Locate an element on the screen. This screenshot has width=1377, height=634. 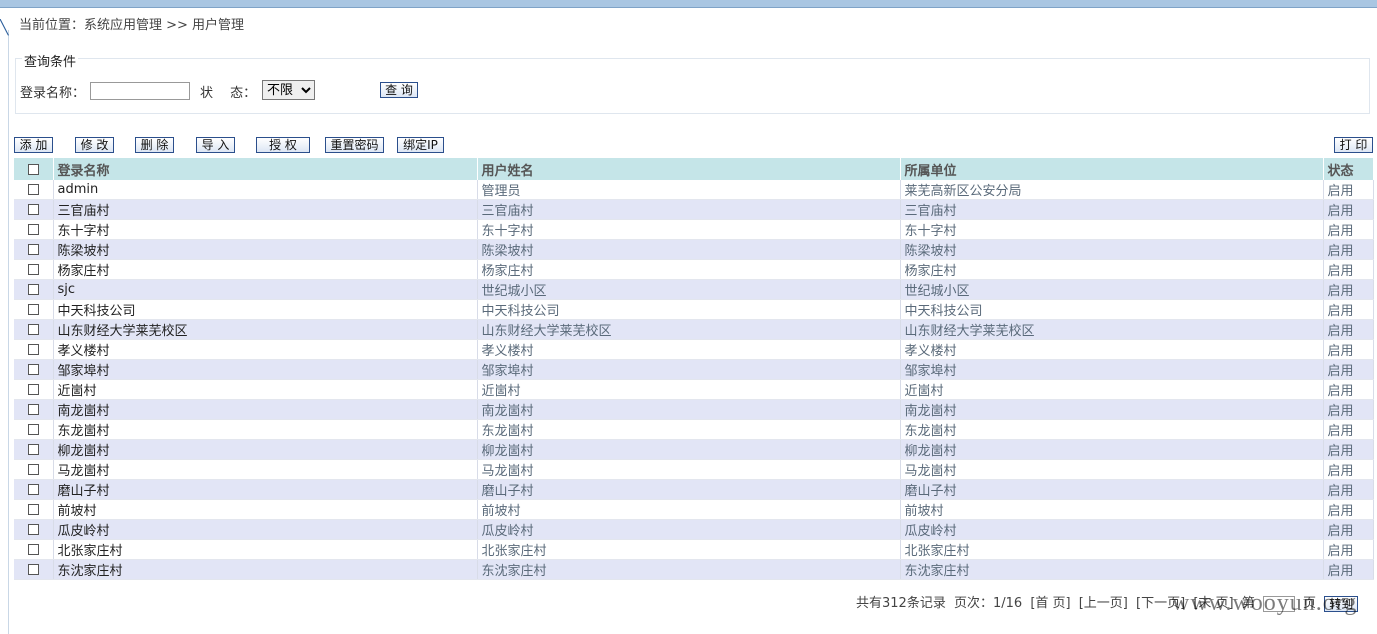
status-label: 状 态： is located at coordinates (228, 93).